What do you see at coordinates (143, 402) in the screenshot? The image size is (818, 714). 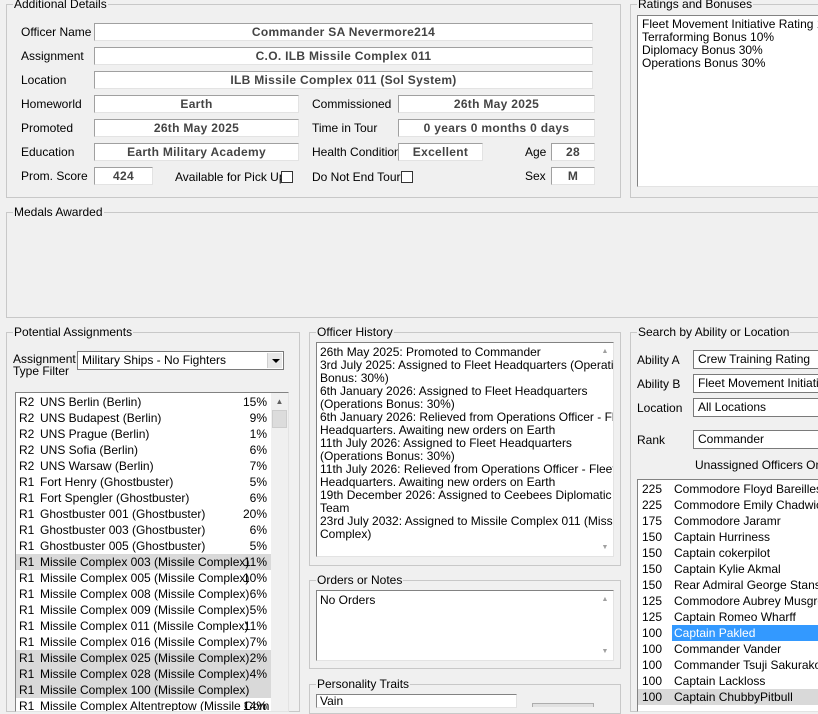 I see `list-item: R2 UNS Berlin (Berlin) 15%` at bounding box center [143, 402].